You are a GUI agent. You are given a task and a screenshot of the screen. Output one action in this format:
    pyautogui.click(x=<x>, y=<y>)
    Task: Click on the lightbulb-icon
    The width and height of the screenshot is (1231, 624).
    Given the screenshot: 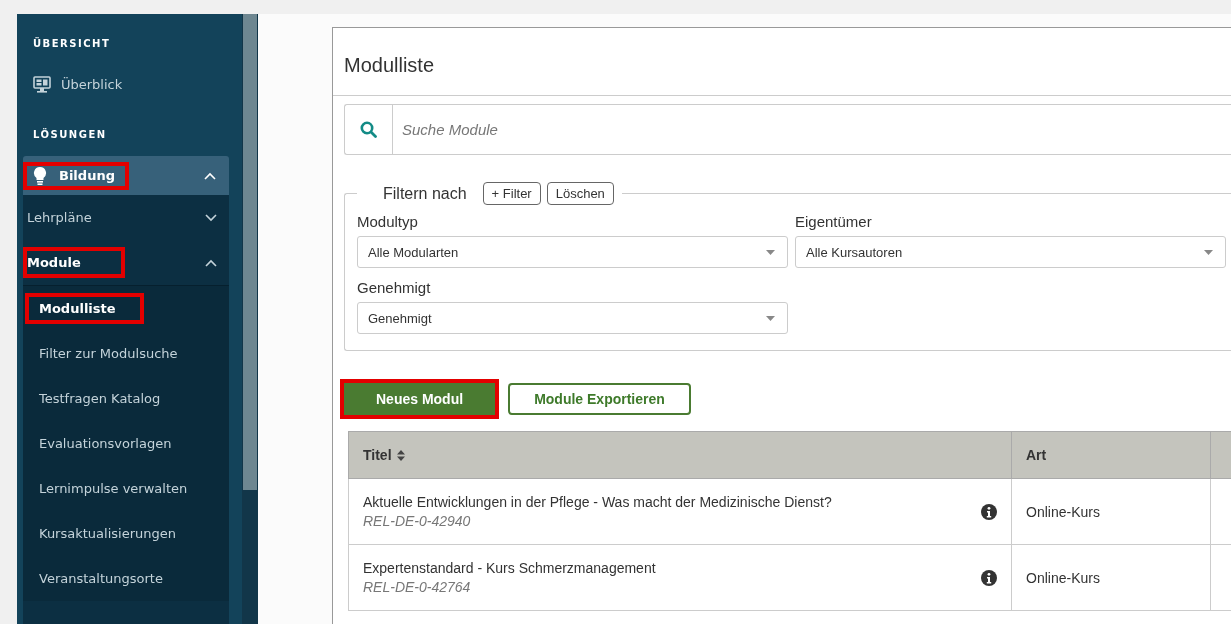 What is the action you would take?
    pyautogui.click(x=40, y=175)
    